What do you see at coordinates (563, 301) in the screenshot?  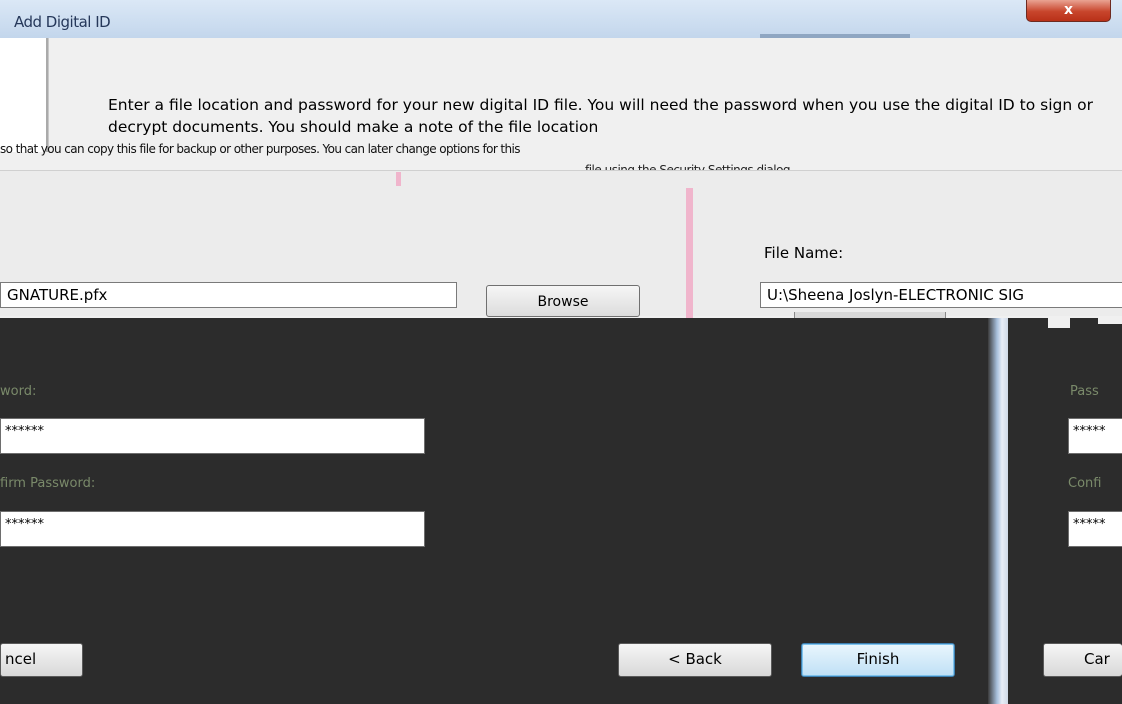 I see `browse-button: Browse` at bounding box center [563, 301].